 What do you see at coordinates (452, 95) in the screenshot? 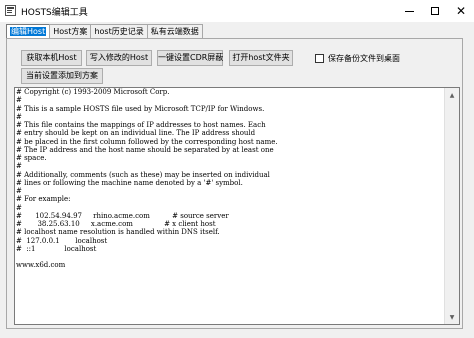
I see `scroll-up-icon: ▲` at bounding box center [452, 95].